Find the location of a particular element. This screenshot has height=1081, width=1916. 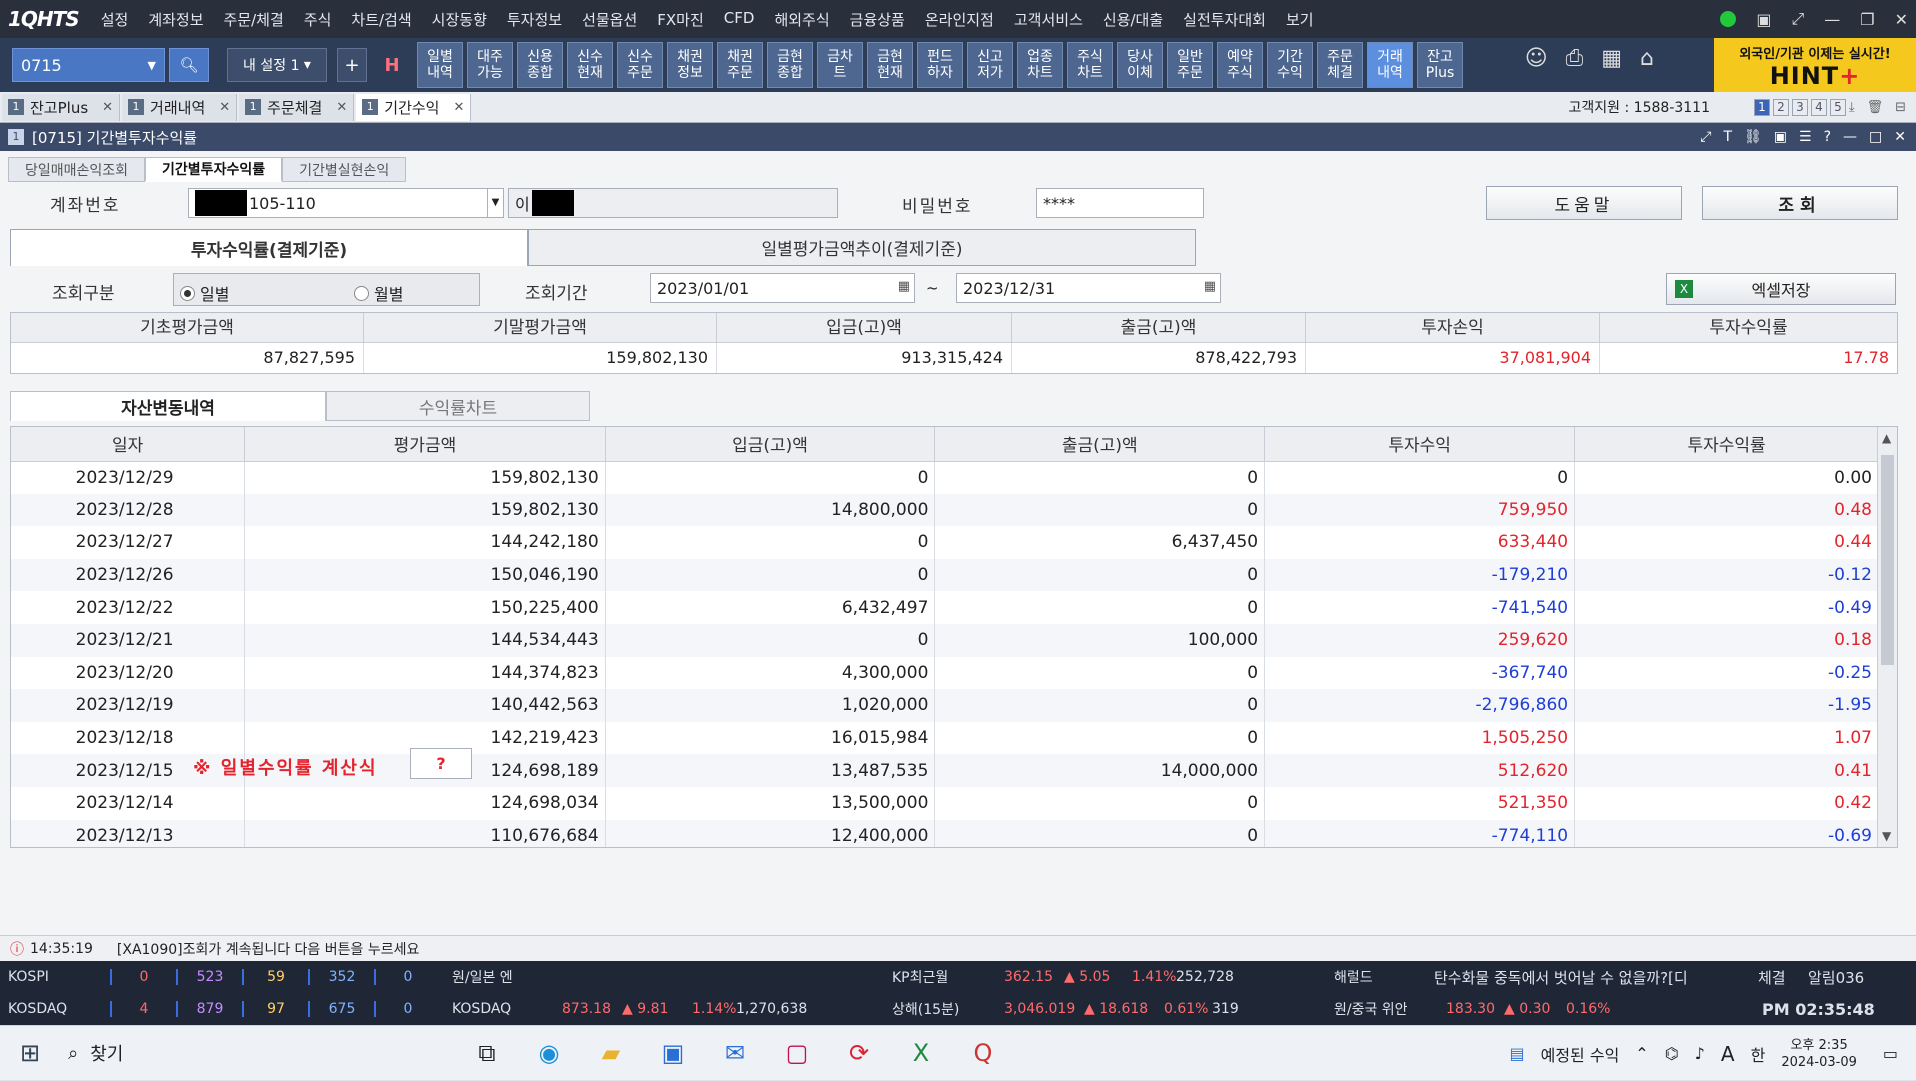

menu-item: 선물옵션 is located at coordinates (609, 19).